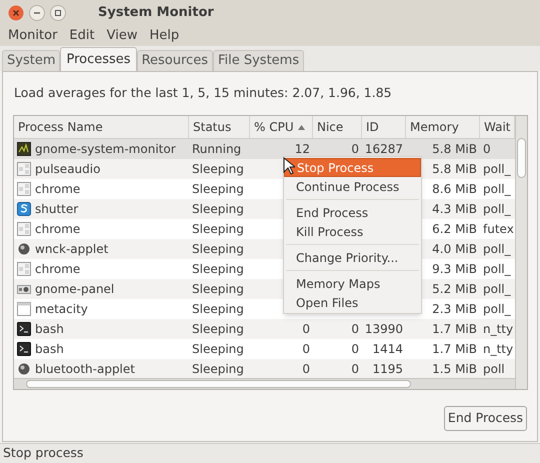  Describe the element at coordinates (58, 13) in the screenshot. I see `maximize-icon` at that location.